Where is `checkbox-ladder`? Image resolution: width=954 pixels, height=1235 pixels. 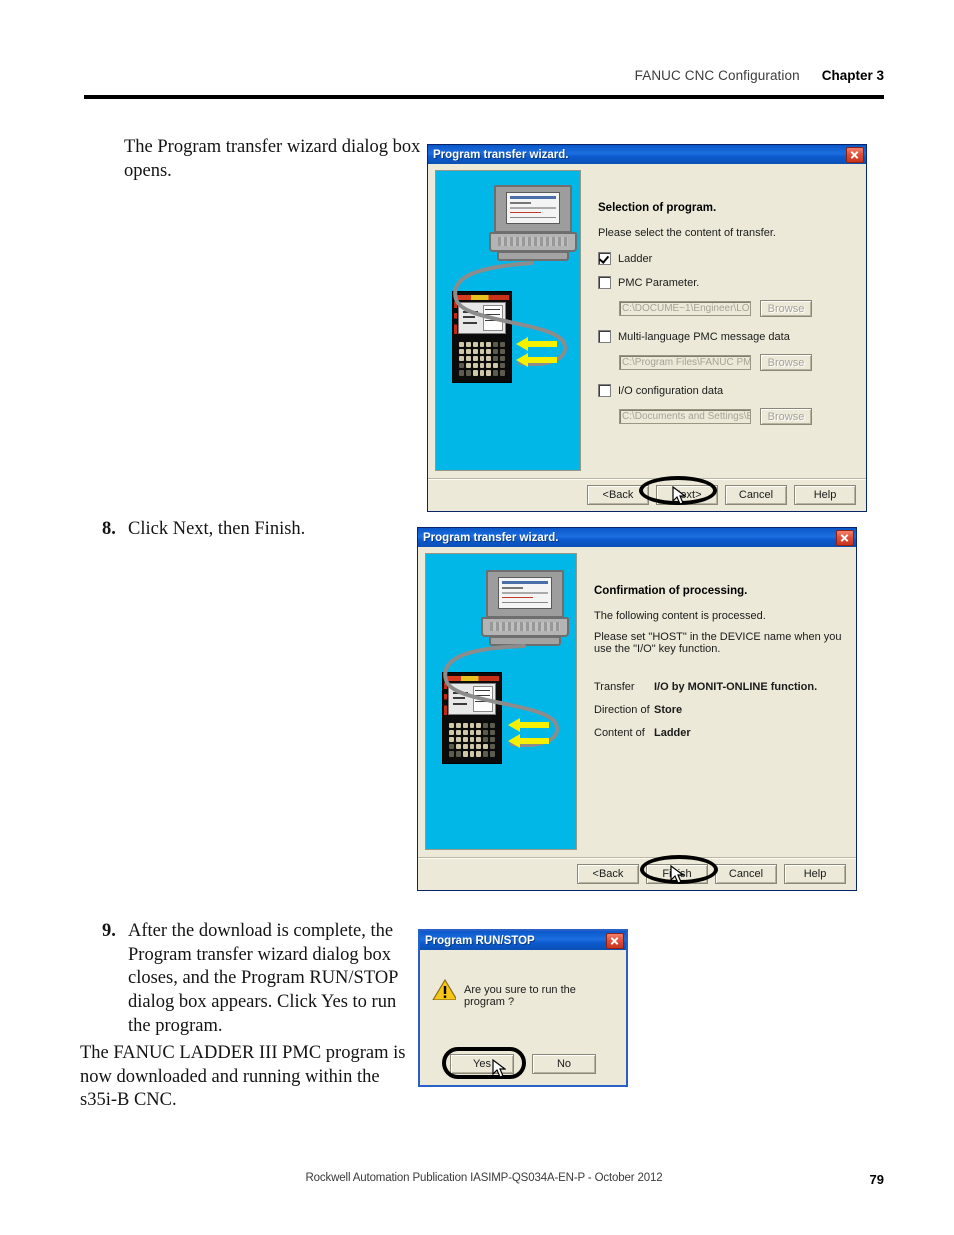 checkbox-ladder is located at coordinates (604, 258).